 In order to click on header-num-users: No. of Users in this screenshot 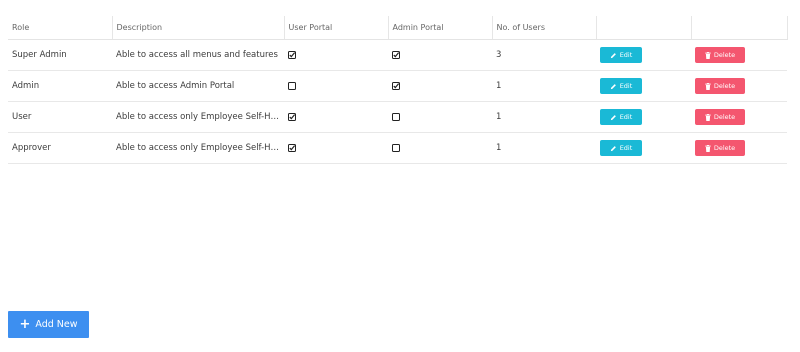, I will do `click(544, 28)`.